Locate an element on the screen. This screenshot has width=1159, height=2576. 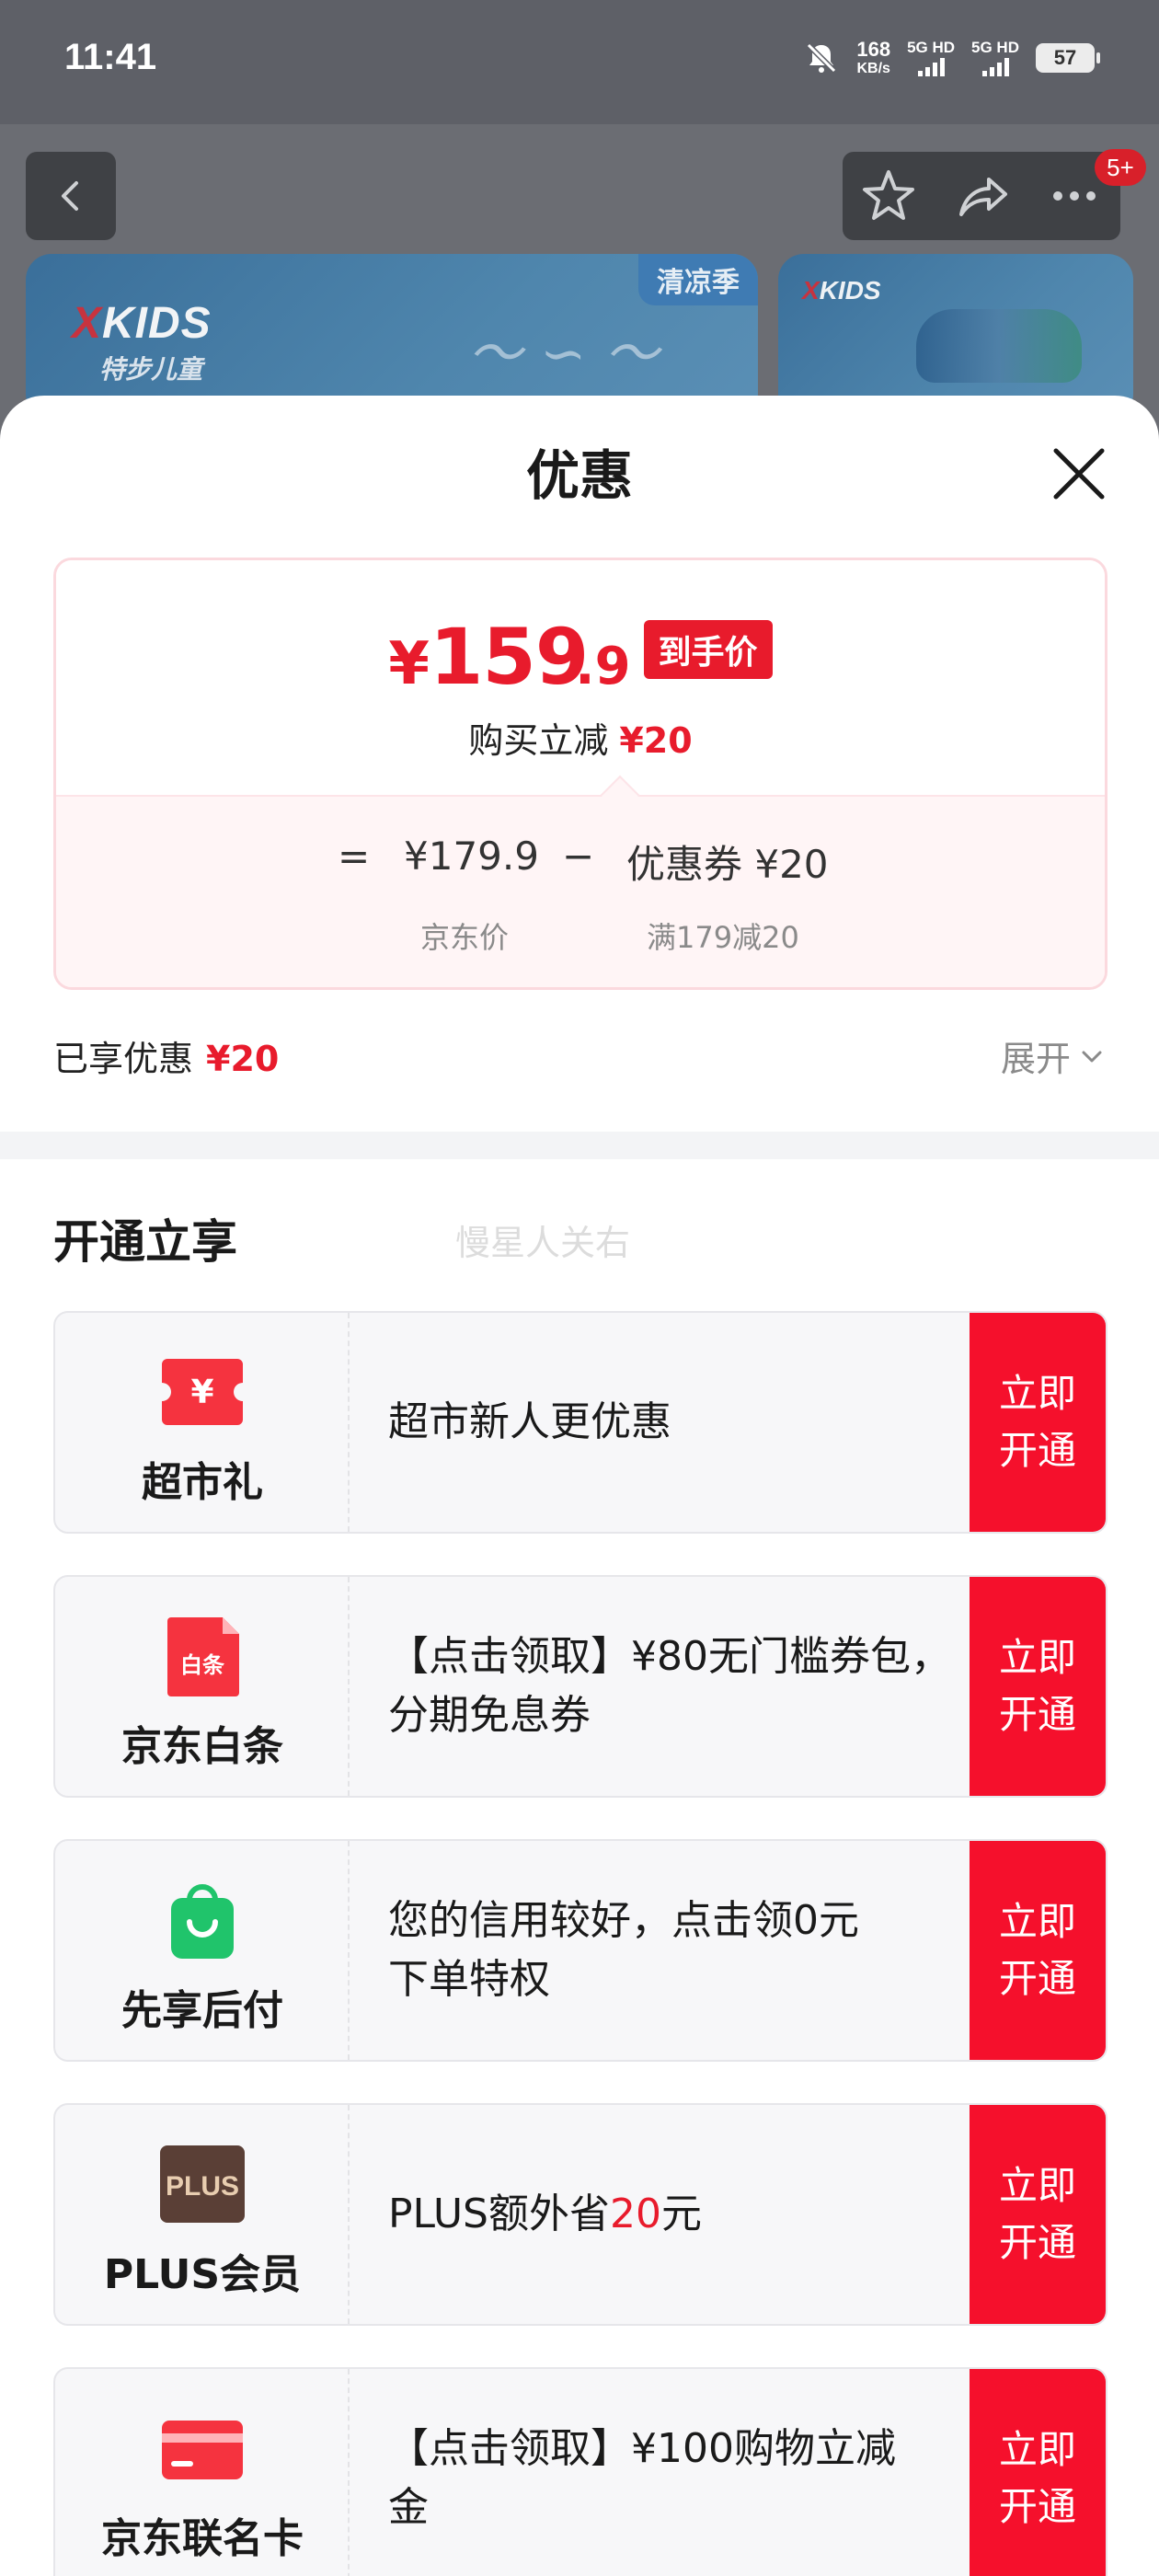
enjoyed-discount: 已享优惠 ¥20 is located at coordinates (166, 1059).